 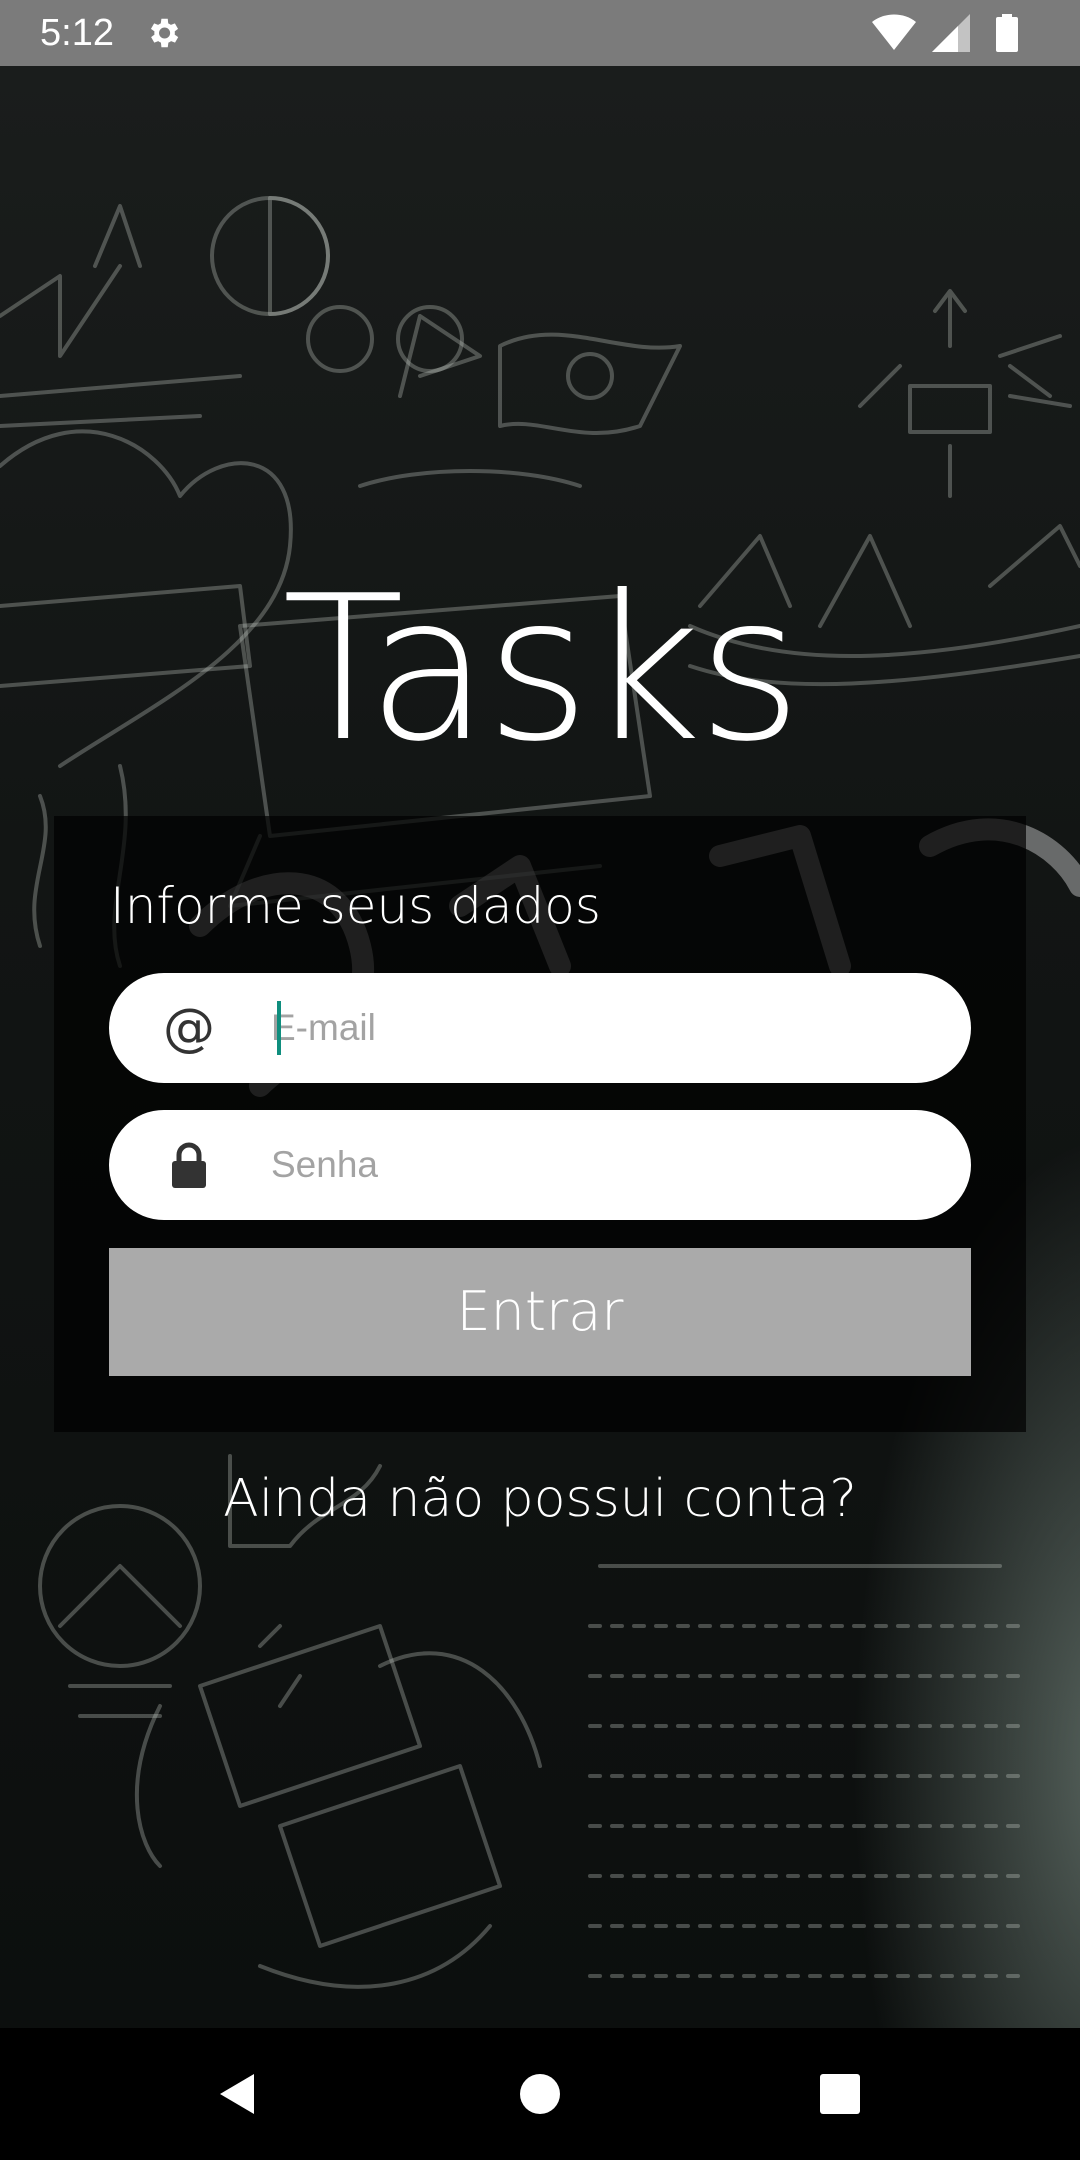 I want to click on status-icons, so click(x=957, y=33).